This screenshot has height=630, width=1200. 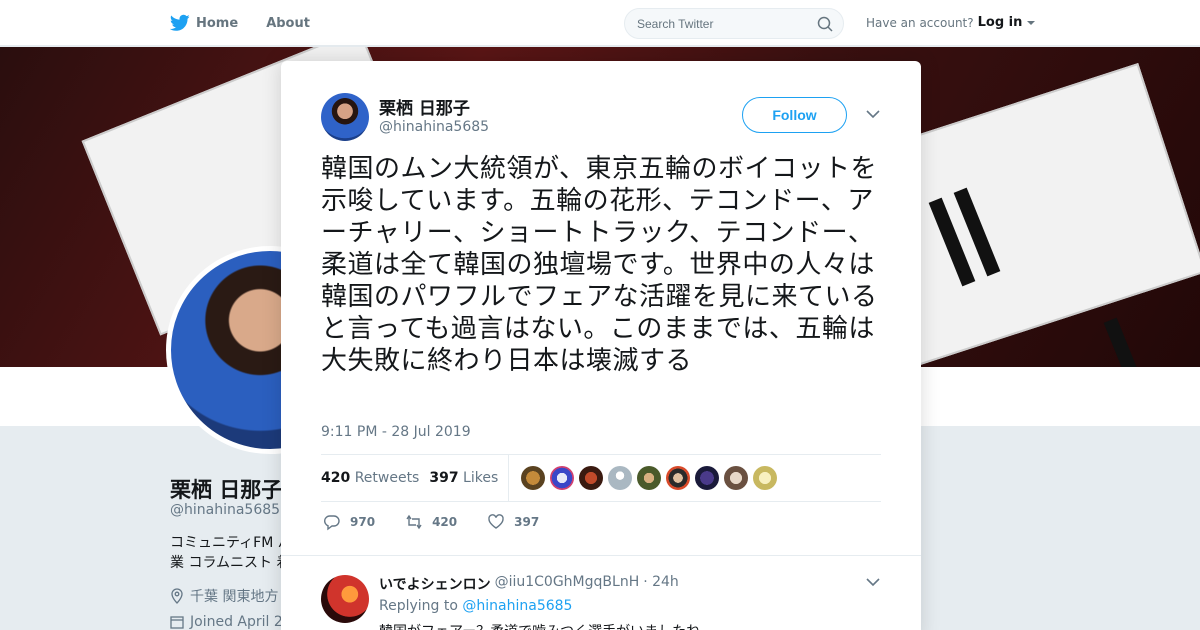 I want to click on replying-prefix: Replying to, so click(x=418, y=606).